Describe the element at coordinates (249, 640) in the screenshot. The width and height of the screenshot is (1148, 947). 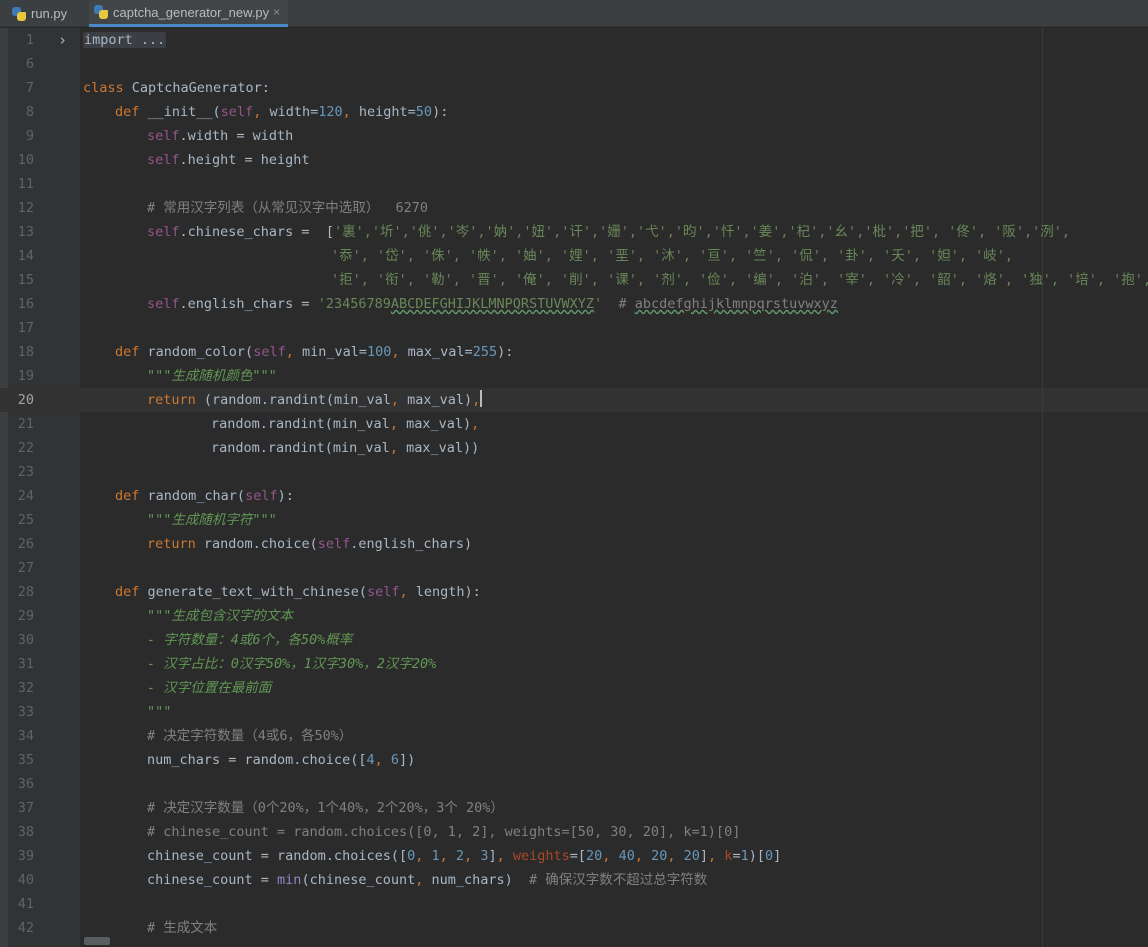
I see `code-line: - 字符数量：4或6个，各50%概率` at that location.